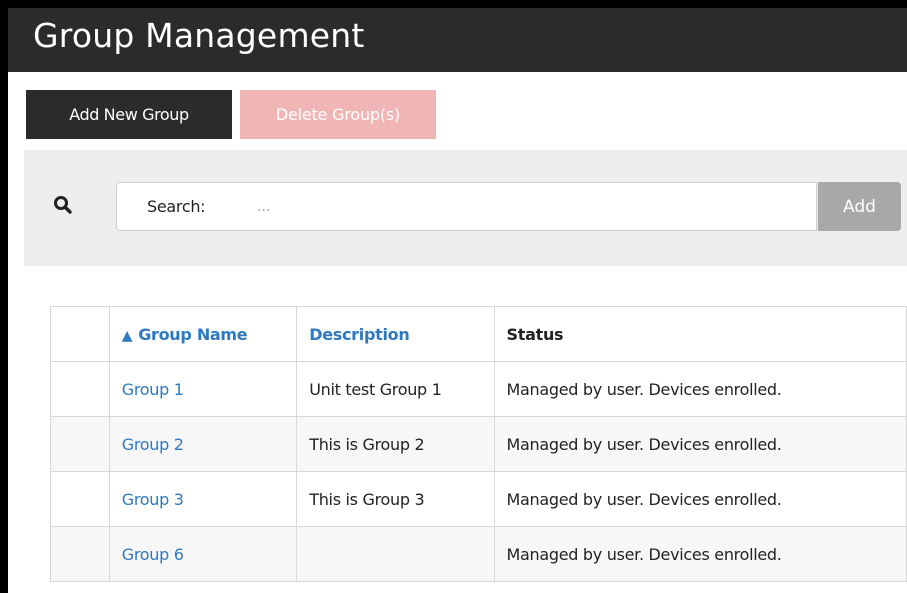 This screenshot has width=907, height=593. I want to click on description-cell: This is Group 3, so click(395, 499).